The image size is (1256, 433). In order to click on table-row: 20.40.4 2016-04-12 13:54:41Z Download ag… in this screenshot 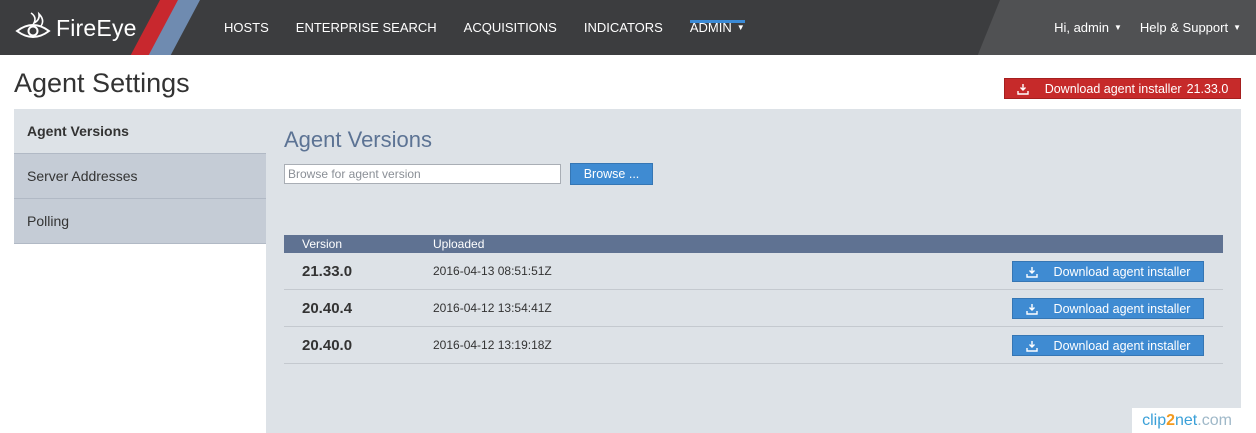, I will do `click(753, 308)`.